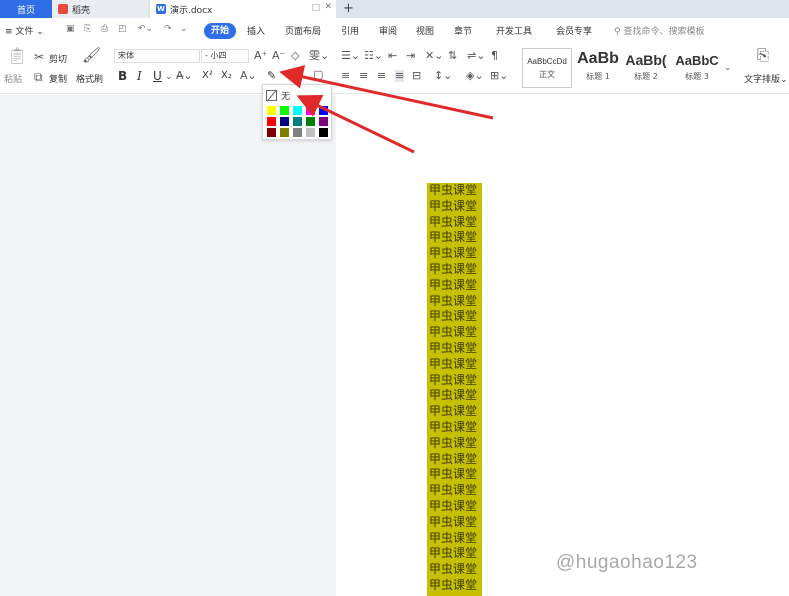 This screenshot has width=789, height=596. What do you see at coordinates (476, 56) in the screenshot?
I see `show-marks-icon: ⇌⌄` at bounding box center [476, 56].